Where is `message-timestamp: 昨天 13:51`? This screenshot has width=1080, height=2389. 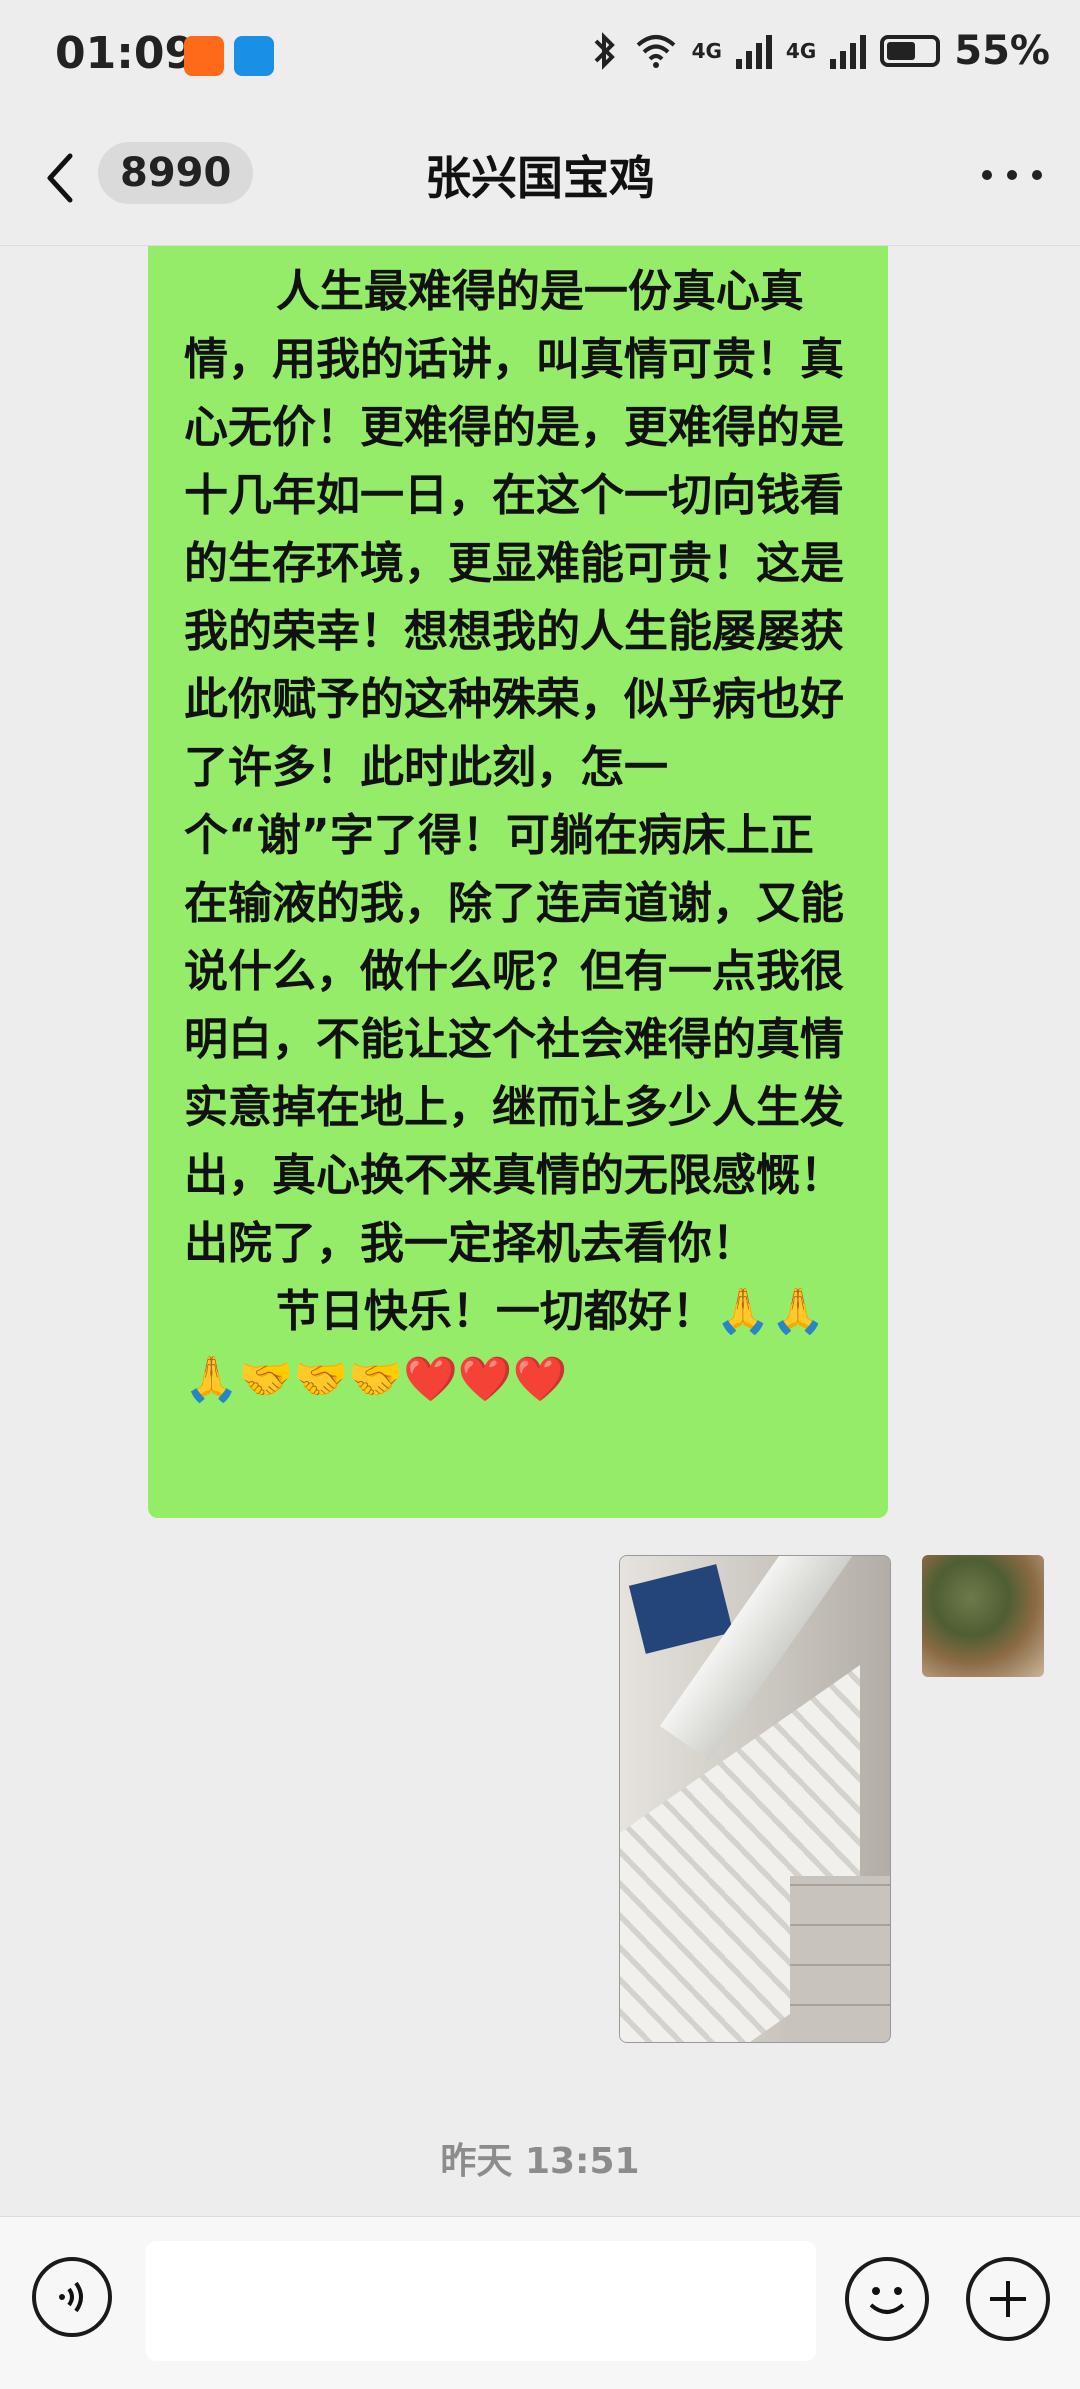
message-timestamp: 昨天 13:51 is located at coordinates (540, 2161).